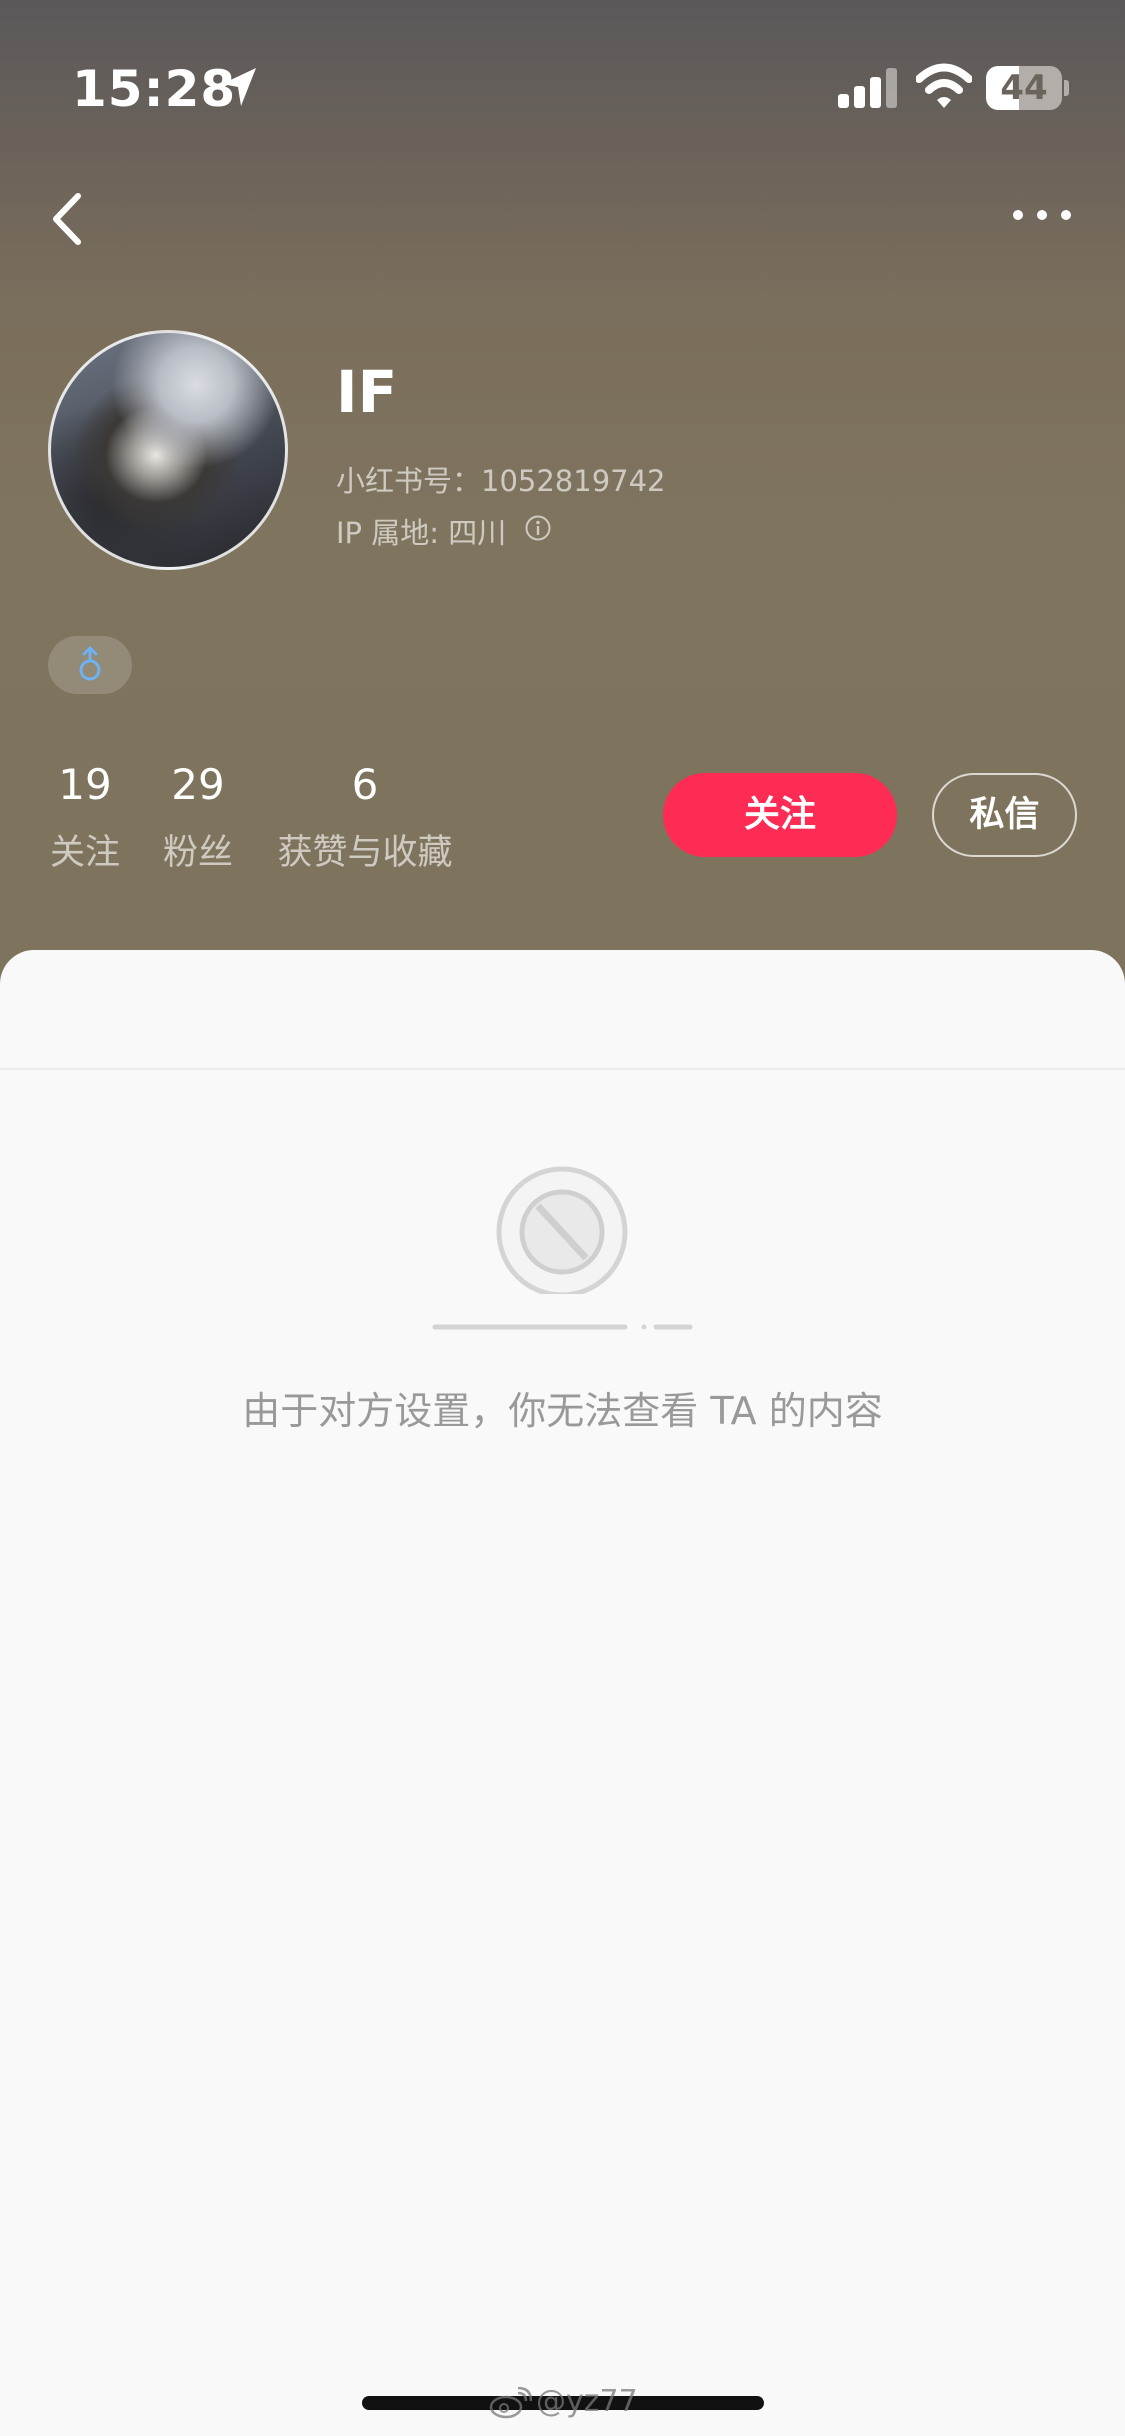 The height and width of the screenshot is (2436, 1125). Describe the element at coordinates (510, 2402) in the screenshot. I see `weibo-icon` at that location.